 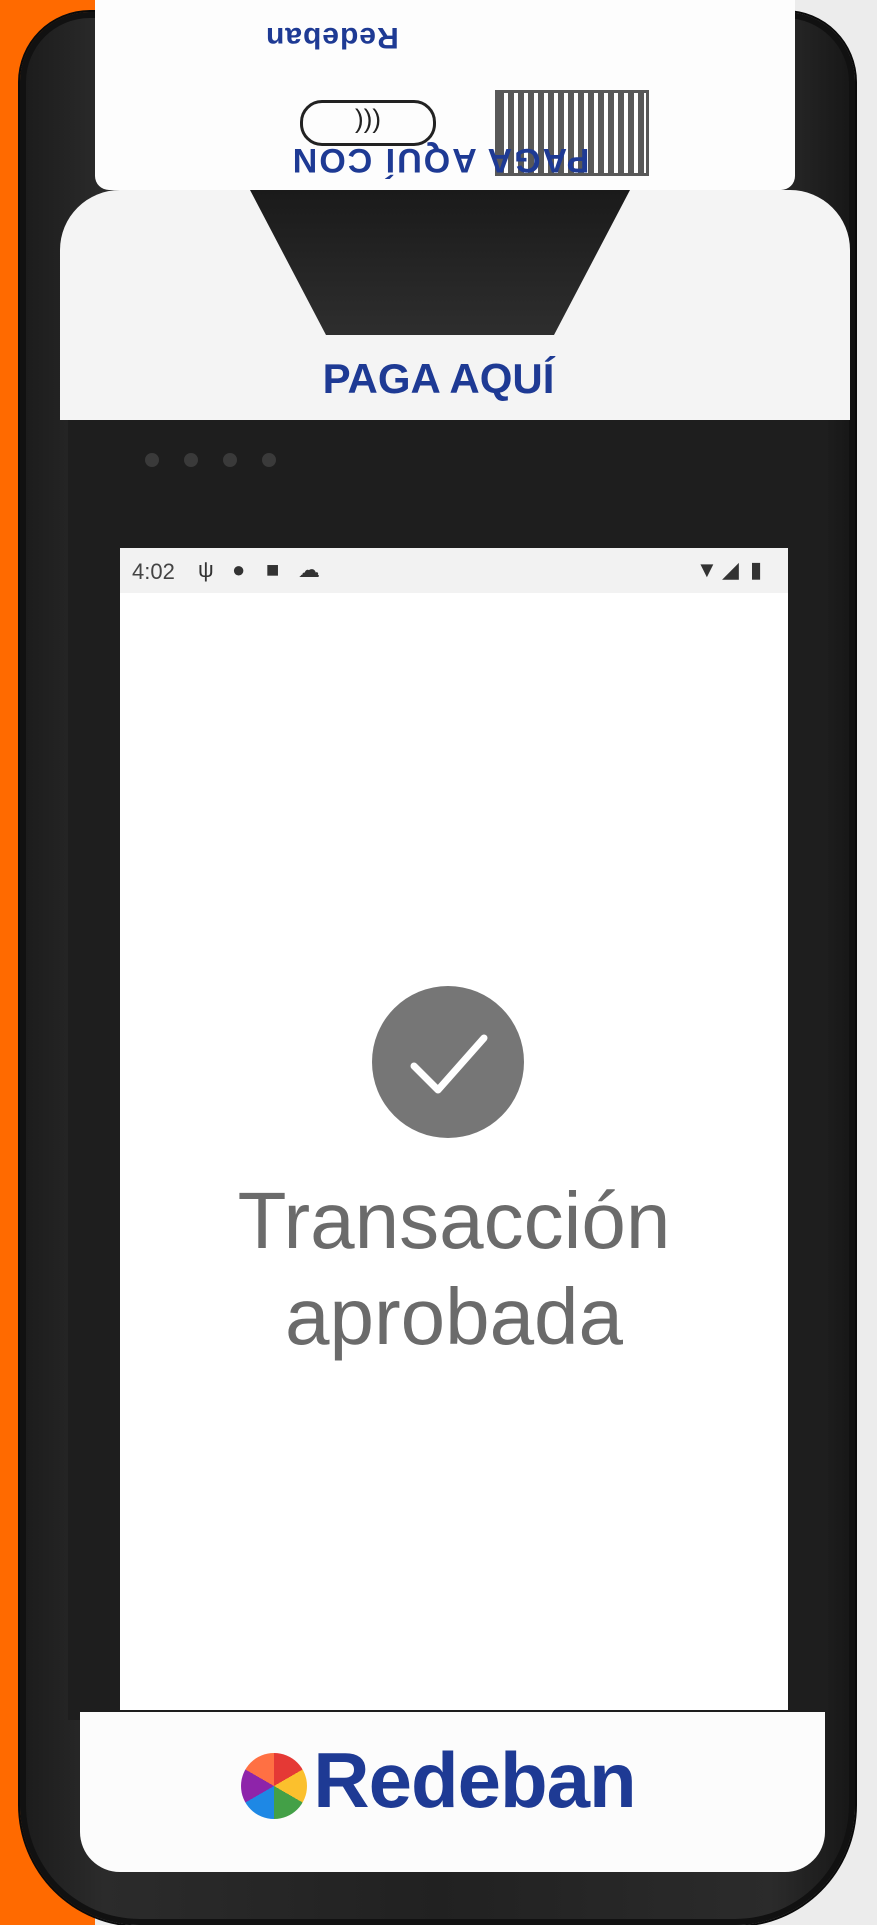 What do you see at coordinates (448, 1062) in the screenshot?
I see `check-icon` at bounding box center [448, 1062].